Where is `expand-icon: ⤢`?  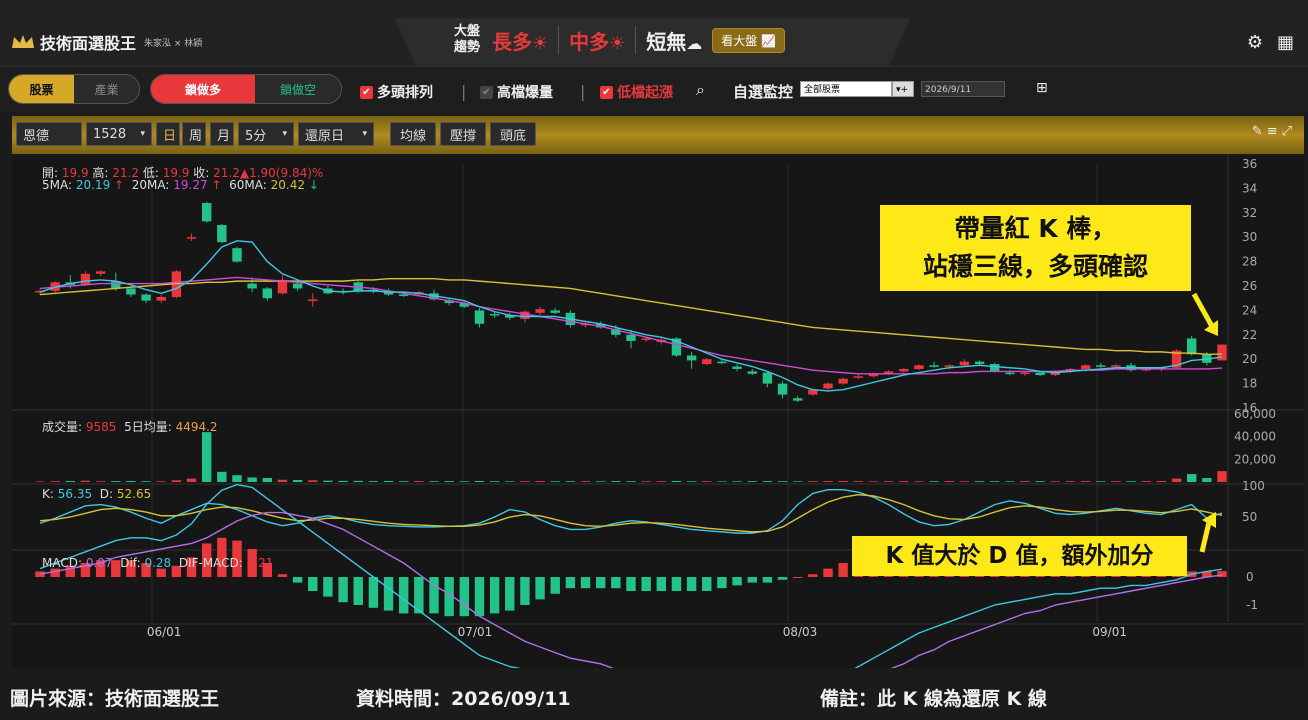
expand-icon: ⤢ is located at coordinates (1289, 131).